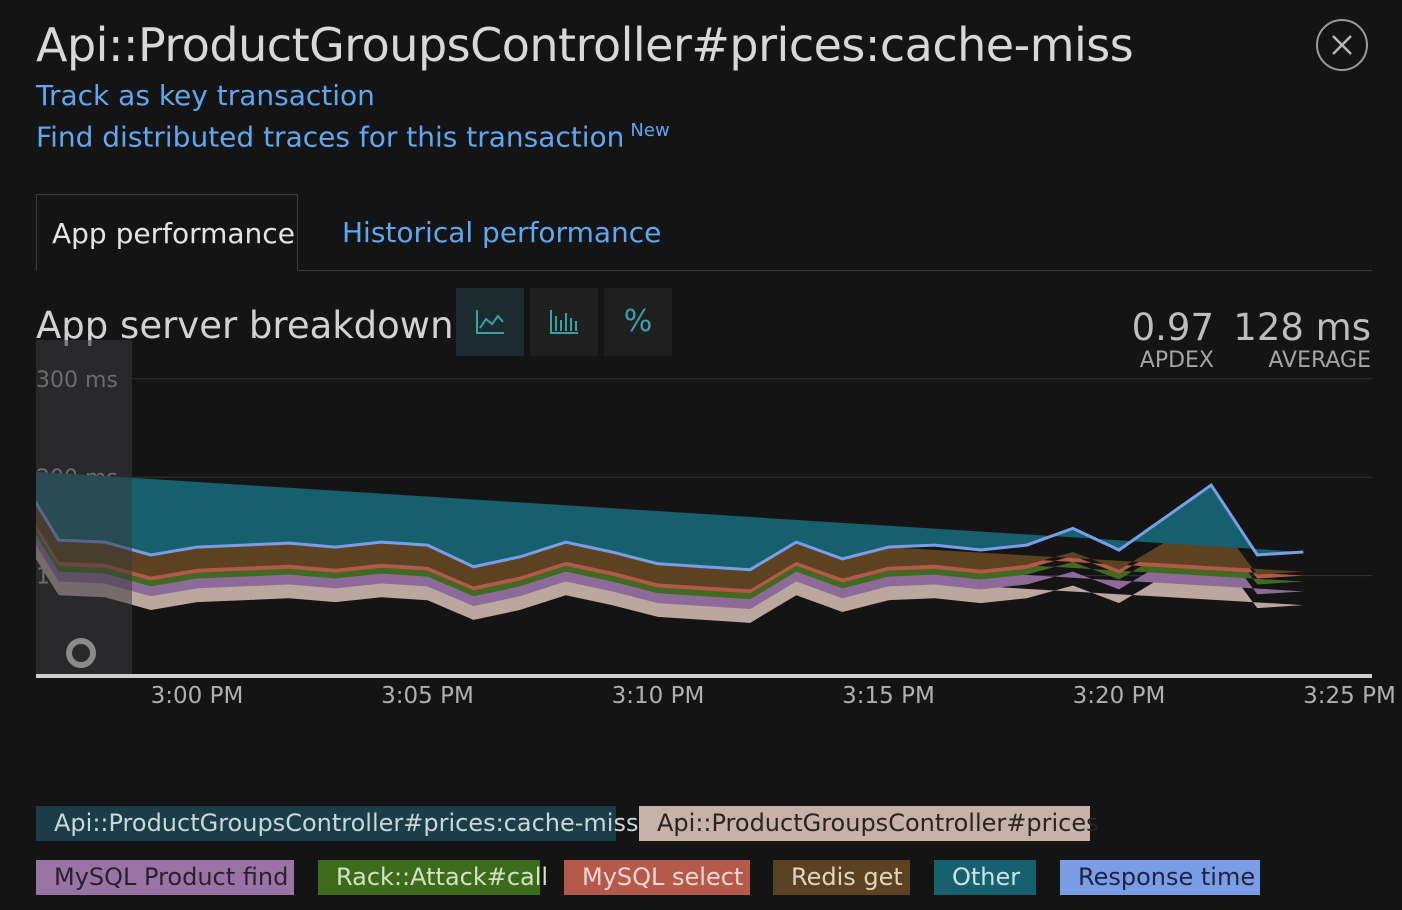 The height and width of the screenshot is (910, 1402). What do you see at coordinates (433, 877) in the screenshot?
I see `legend-item: Rack::Attack#call` at bounding box center [433, 877].